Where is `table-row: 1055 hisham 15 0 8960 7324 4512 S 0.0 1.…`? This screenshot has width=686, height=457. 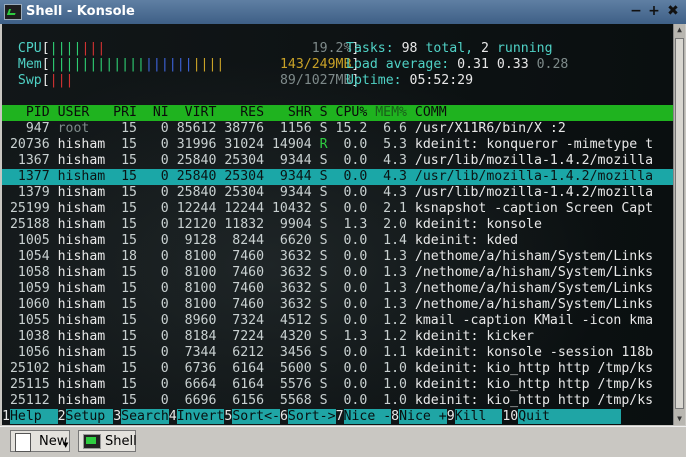 table-row: 1055 hisham 15 0 8960 7324 4512 S 0.0 1.… is located at coordinates (337, 321).